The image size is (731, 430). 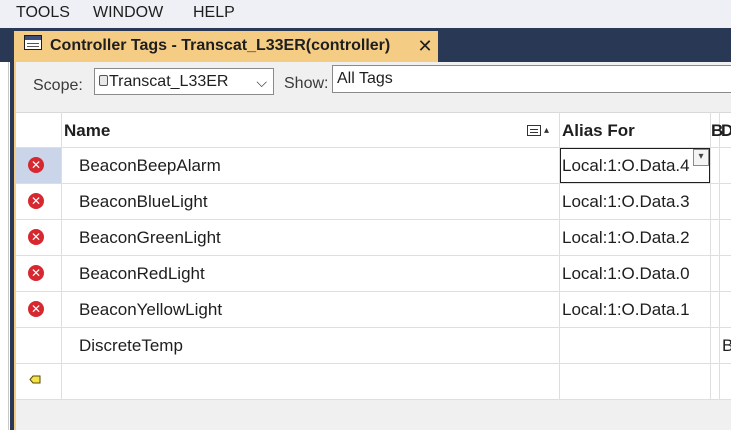 I want to click on tag-name-cell: BeaconBlueLight, so click(x=143, y=202).